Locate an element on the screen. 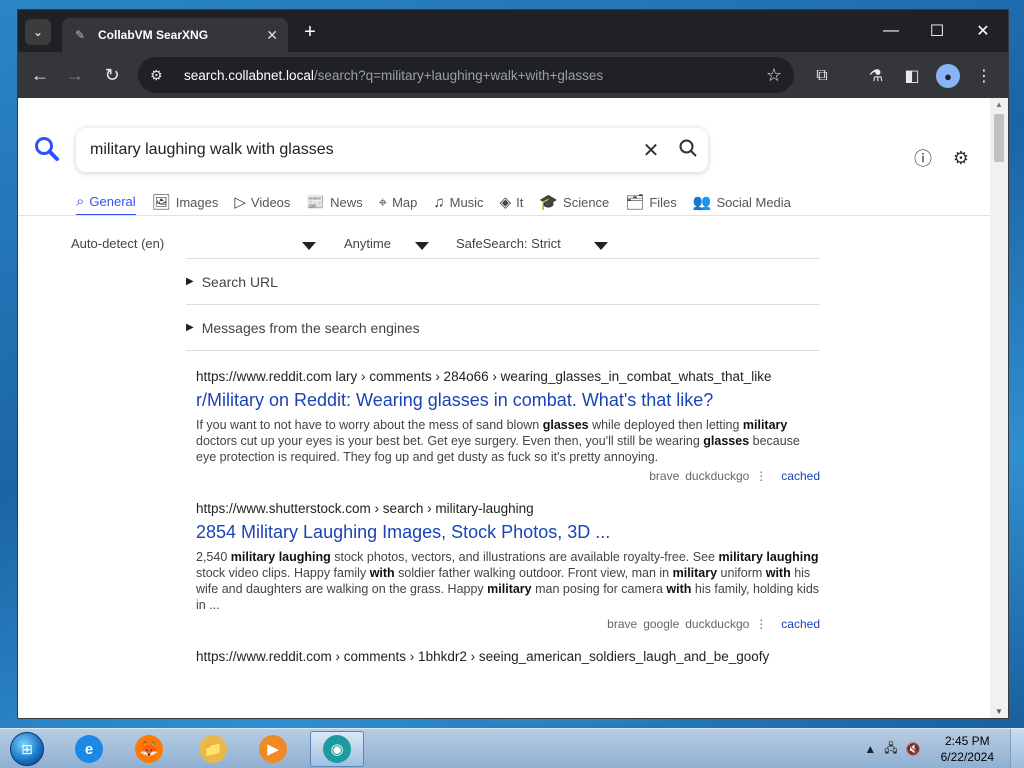 The image size is (1024, 768). bookmark-star-icon: ☆ is located at coordinates (774, 75).